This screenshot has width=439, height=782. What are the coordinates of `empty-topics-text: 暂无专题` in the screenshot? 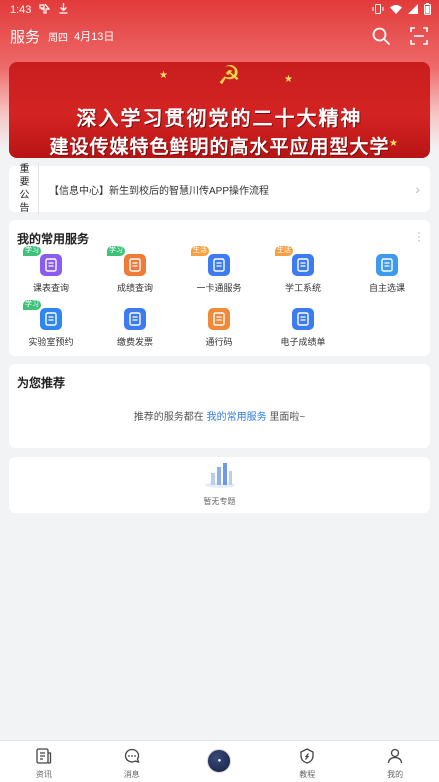 It's located at (219, 501).